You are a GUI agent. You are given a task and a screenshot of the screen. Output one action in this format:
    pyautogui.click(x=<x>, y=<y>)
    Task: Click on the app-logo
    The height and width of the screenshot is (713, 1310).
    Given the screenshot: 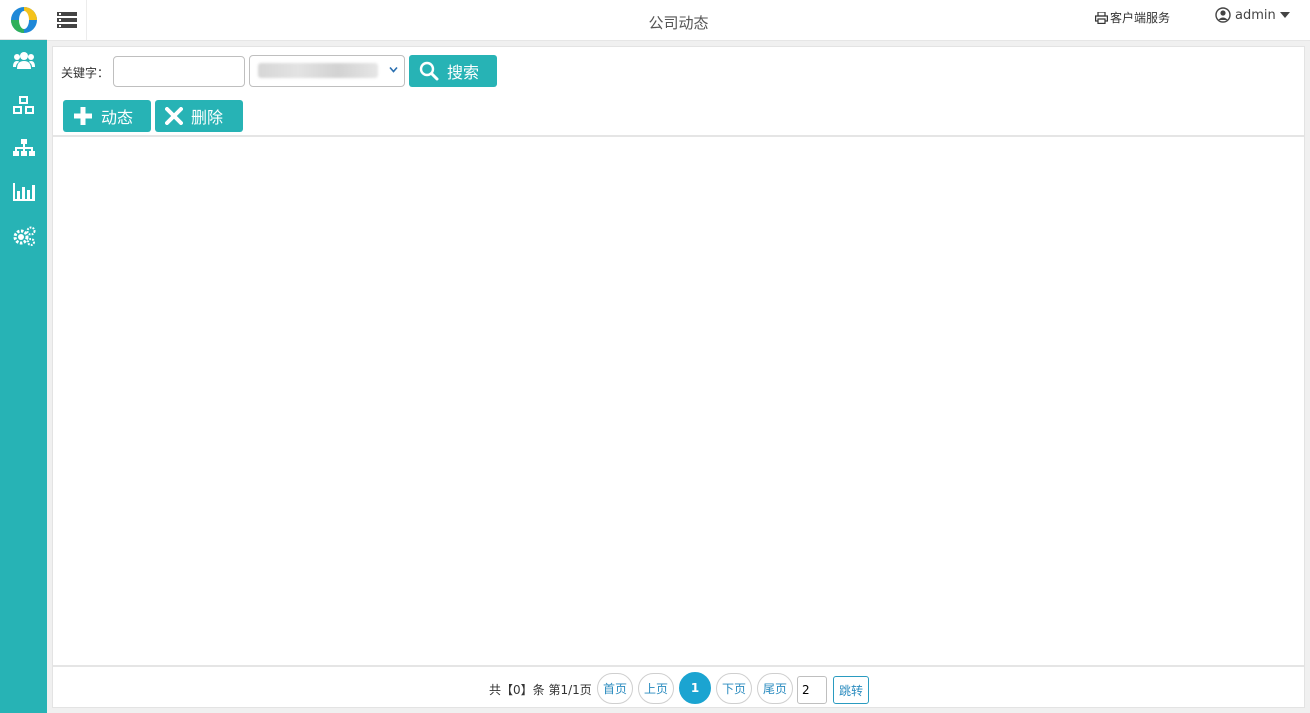 What is the action you would take?
    pyautogui.click(x=23, y=20)
    